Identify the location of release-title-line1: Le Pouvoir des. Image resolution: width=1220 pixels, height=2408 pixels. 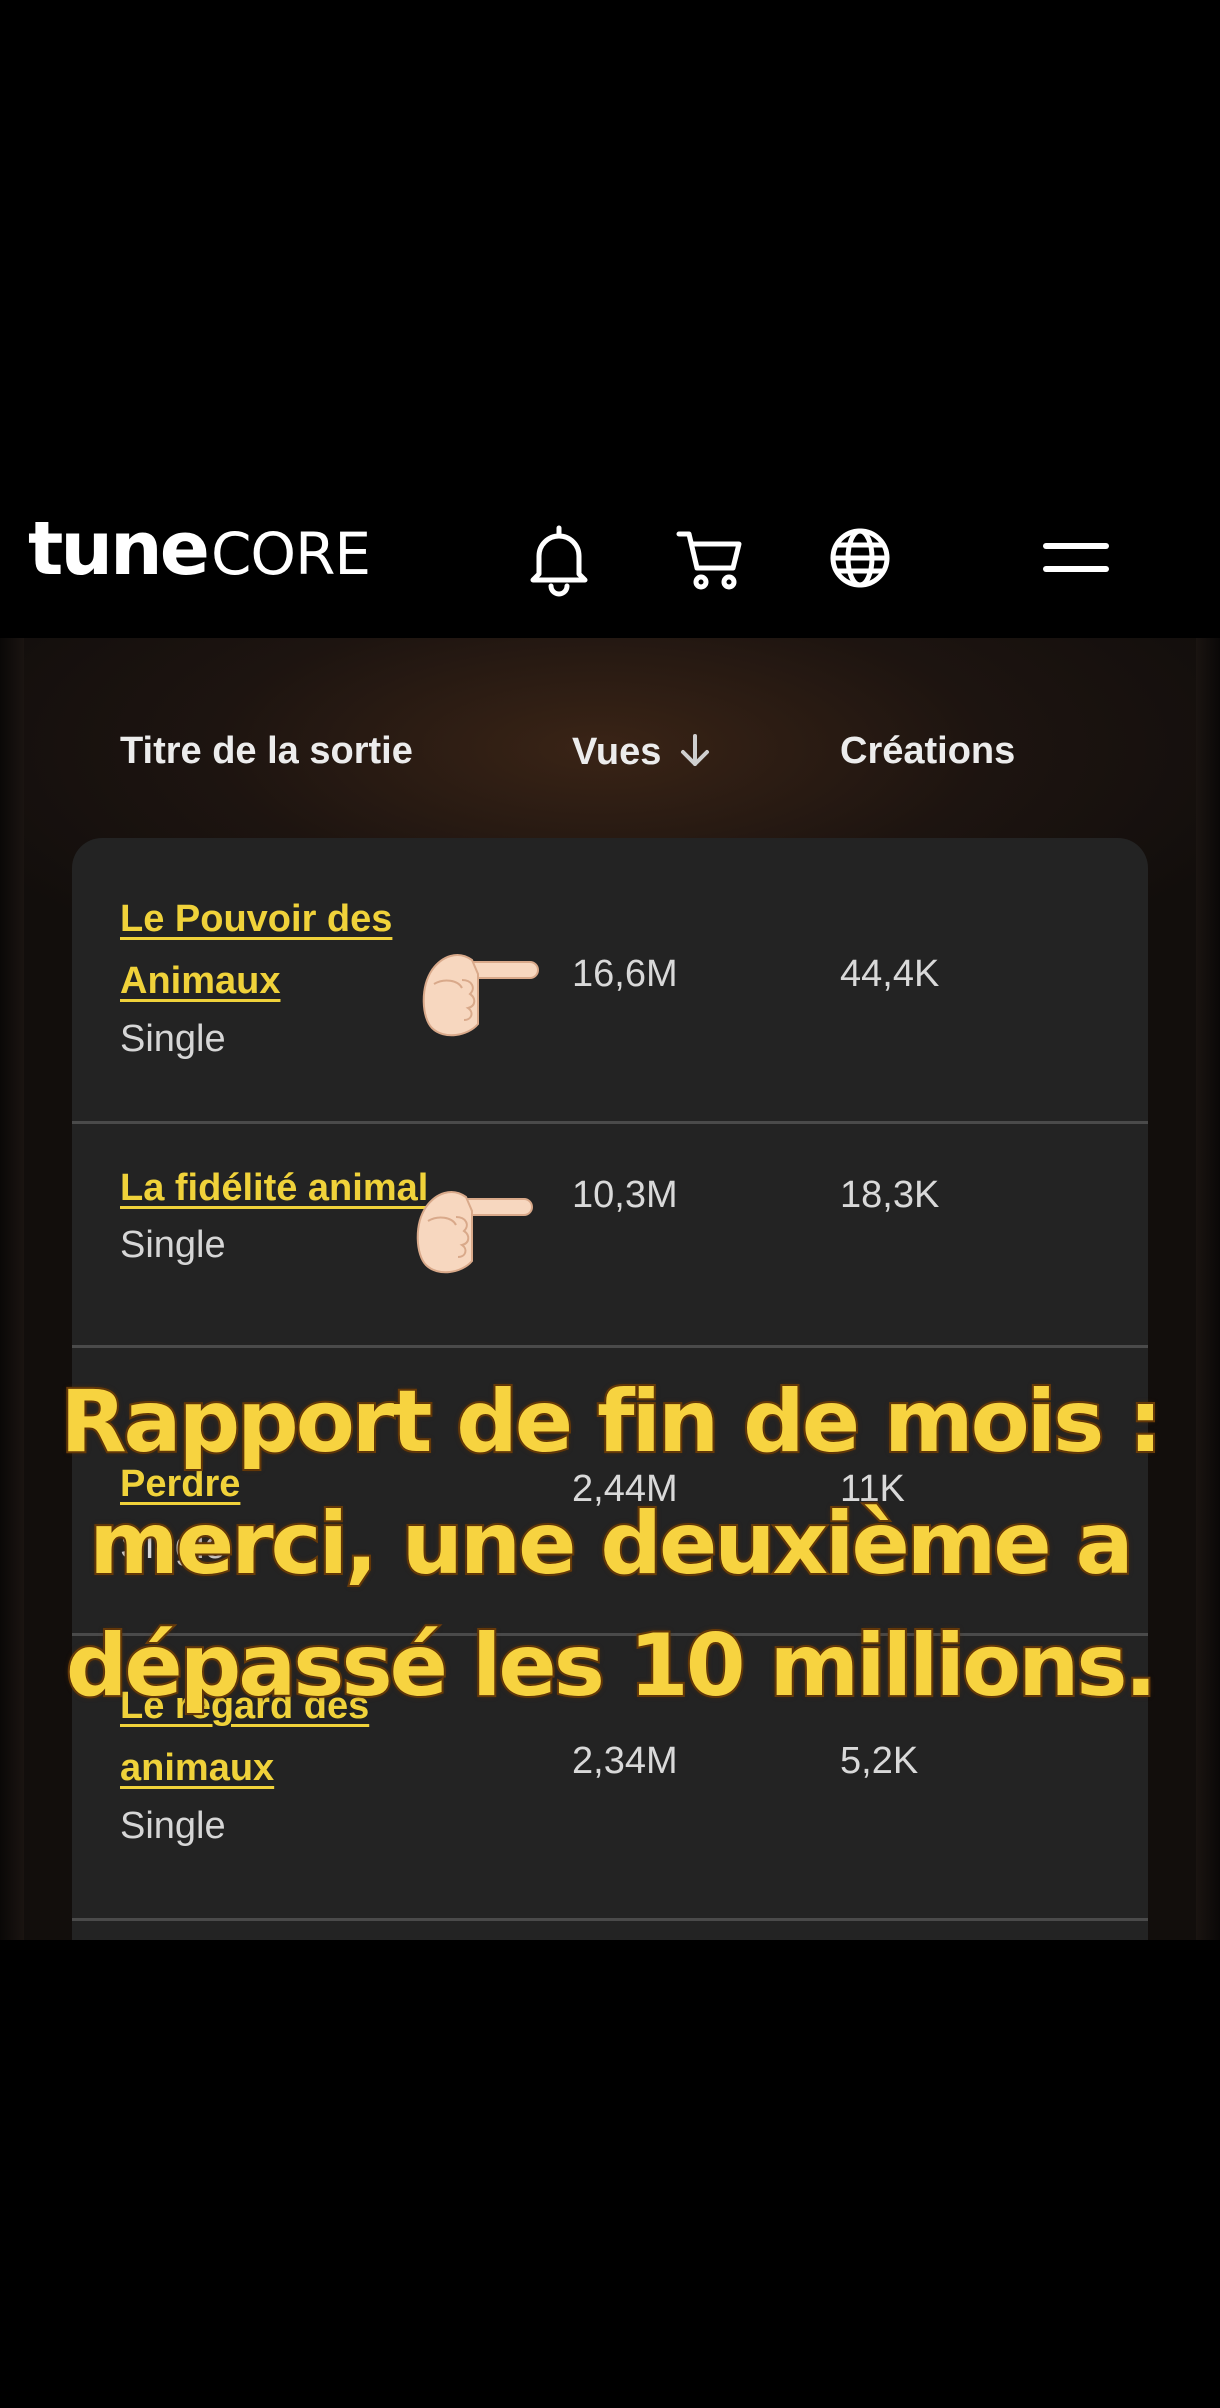
(256, 919).